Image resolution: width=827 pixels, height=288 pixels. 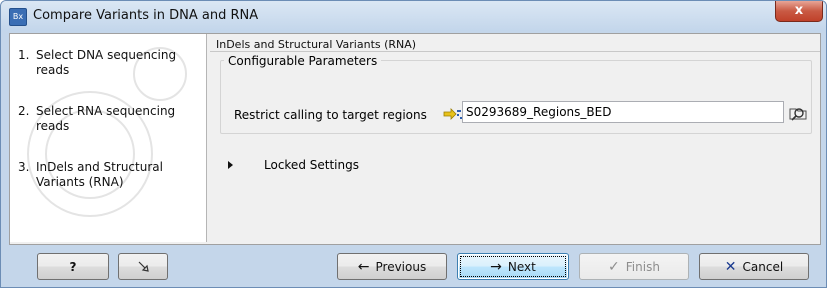 I want to click on locked-settings-label: Locked Settings, so click(x=311, y=165).